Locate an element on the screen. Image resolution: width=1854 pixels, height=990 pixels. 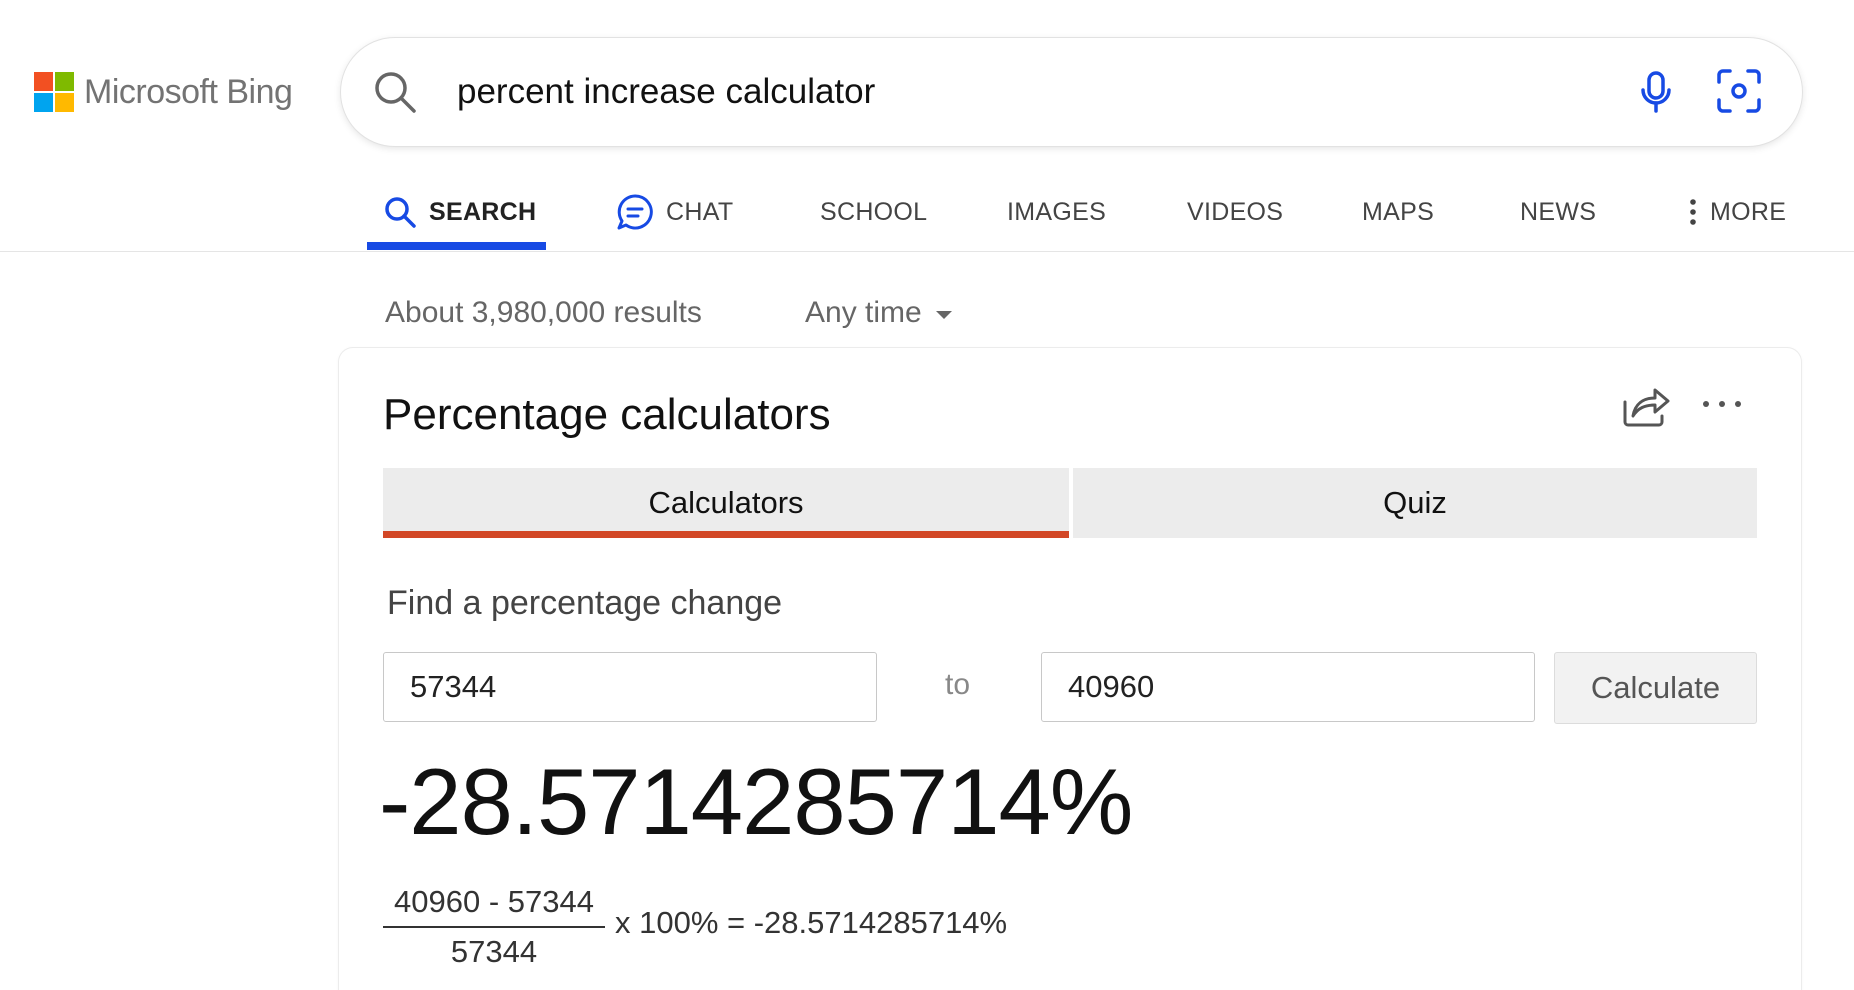
search-input is located at coordinates (1007, 92).